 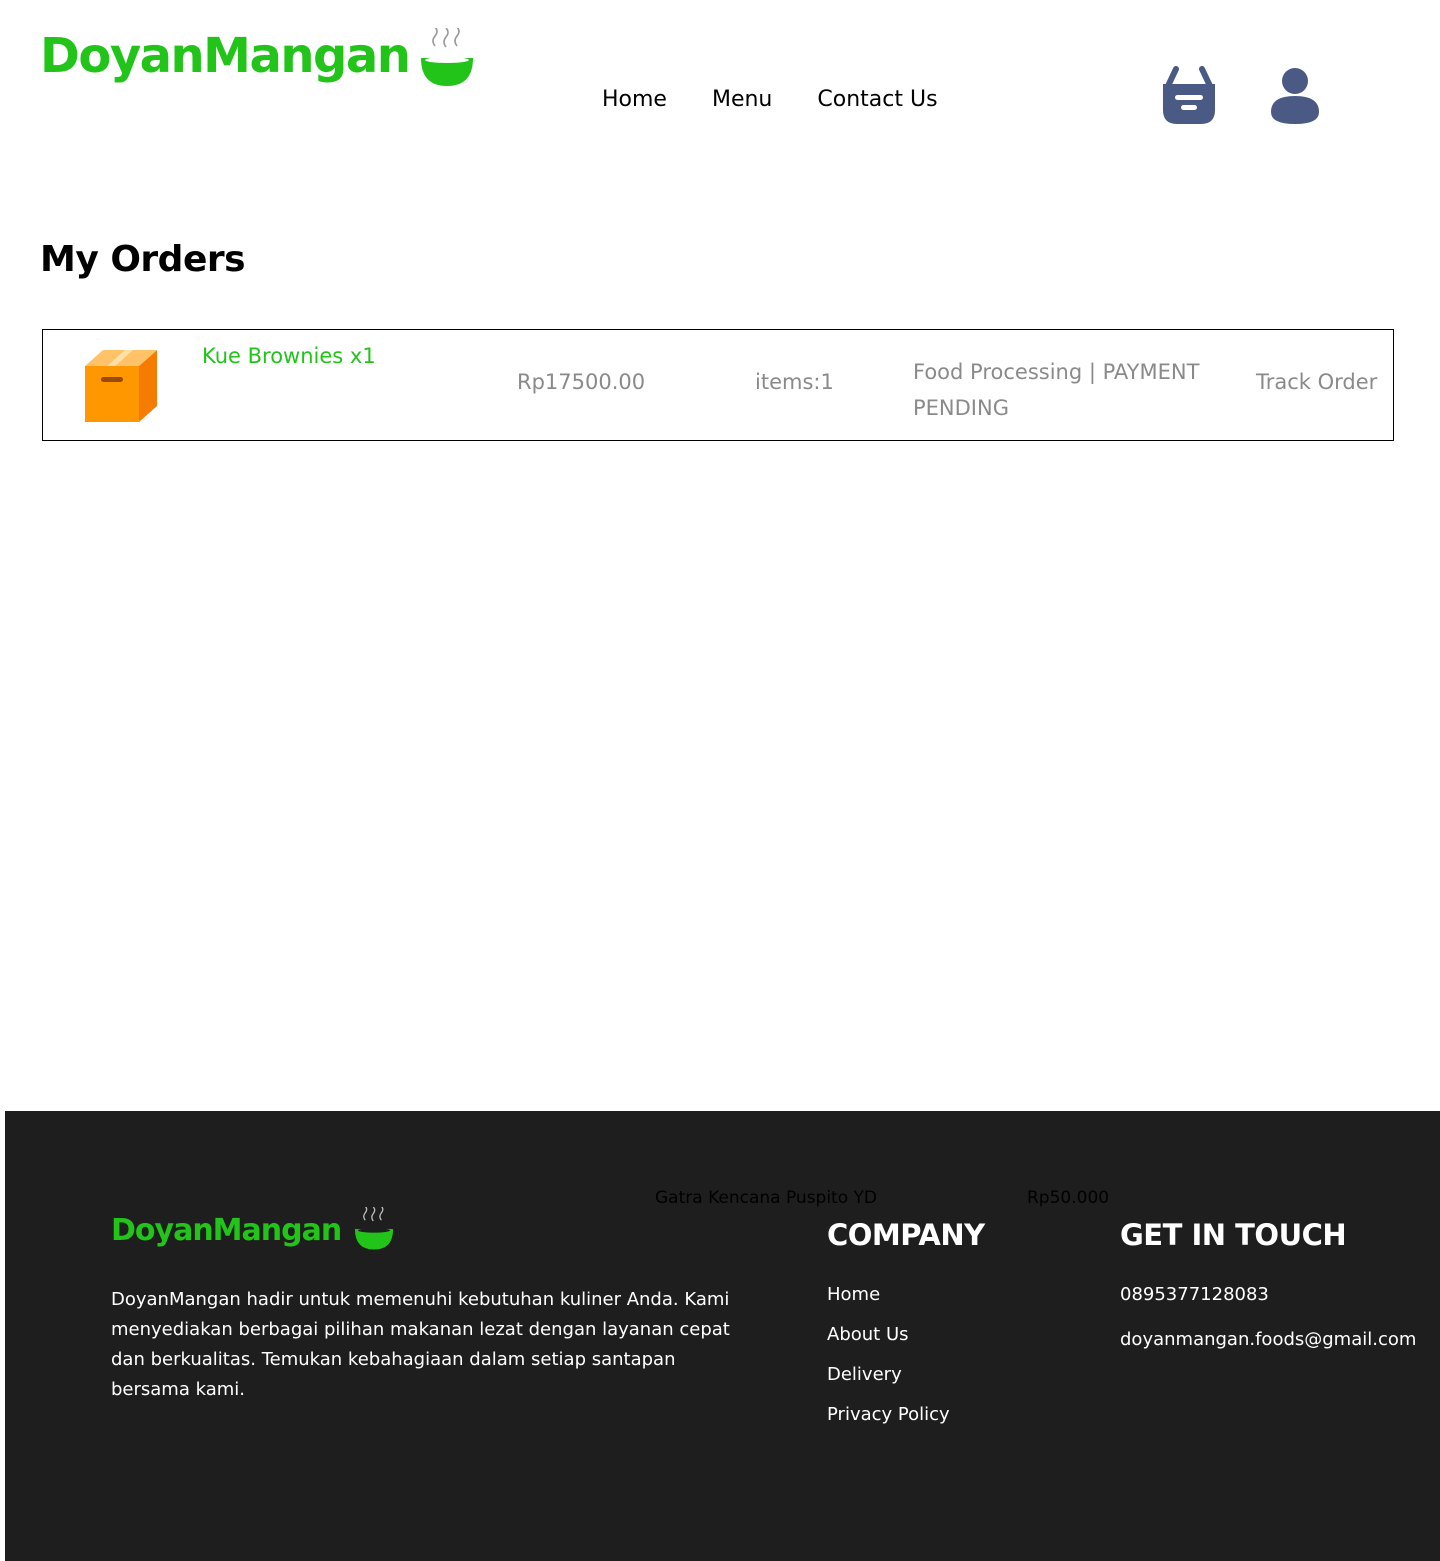 I want to click on footer-link-about-us: About Us, so click(x=888, y=1341).